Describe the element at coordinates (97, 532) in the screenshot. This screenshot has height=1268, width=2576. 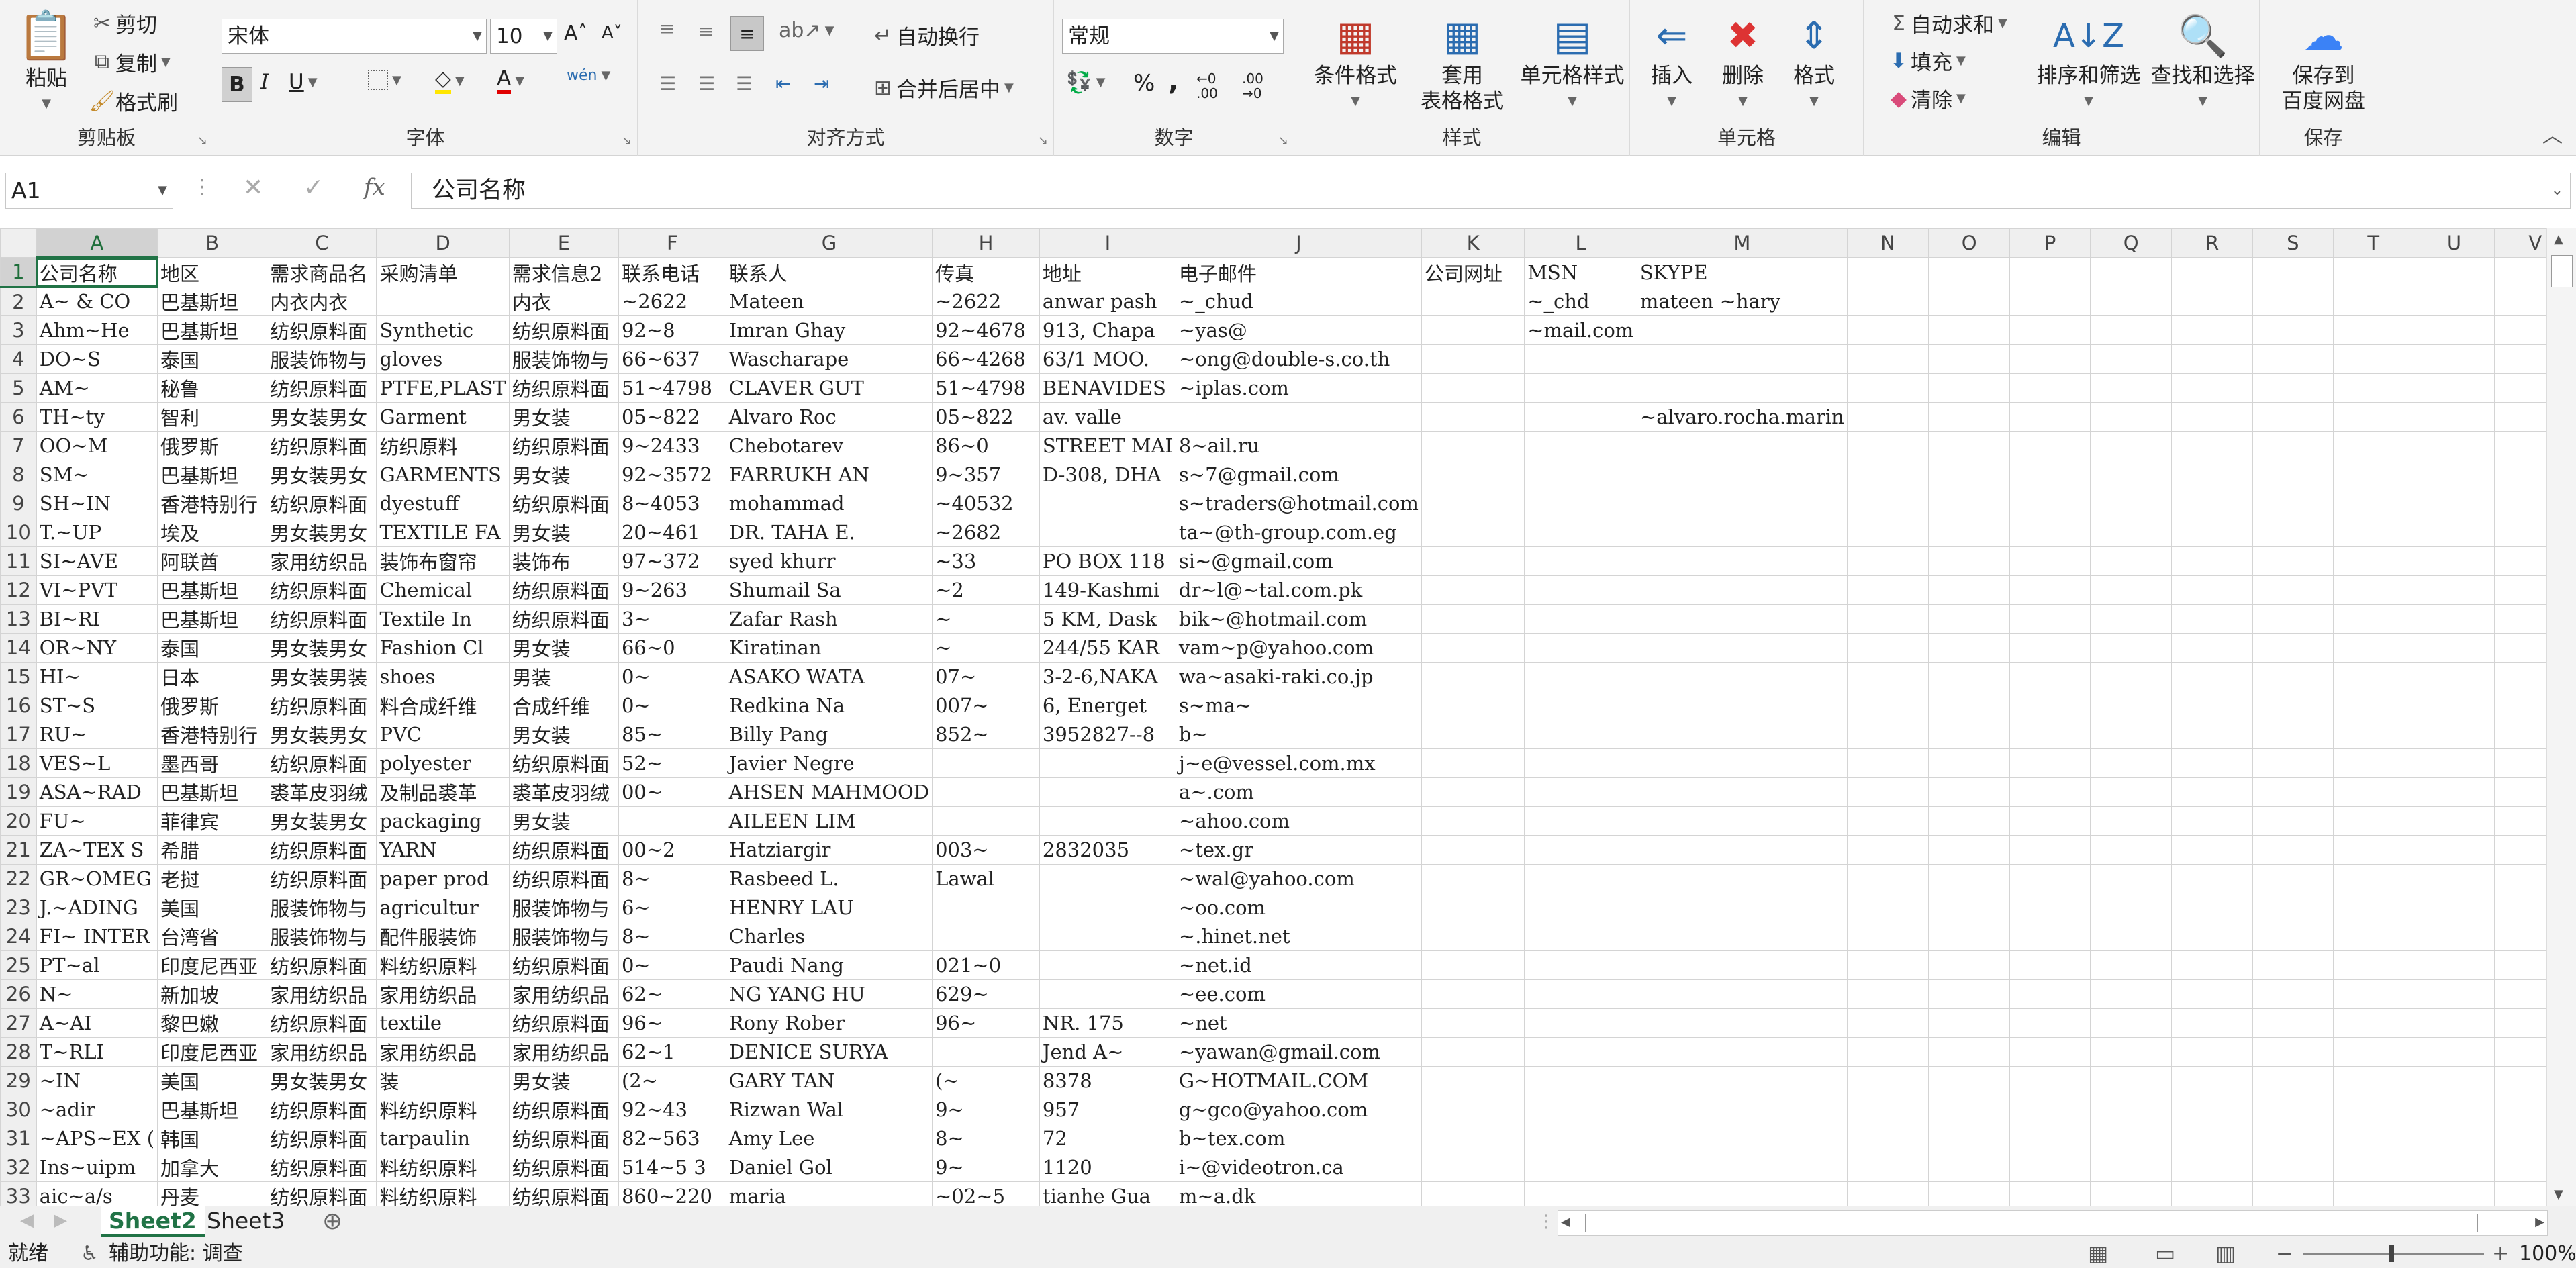
I see `cell: T.~UP` at that location.